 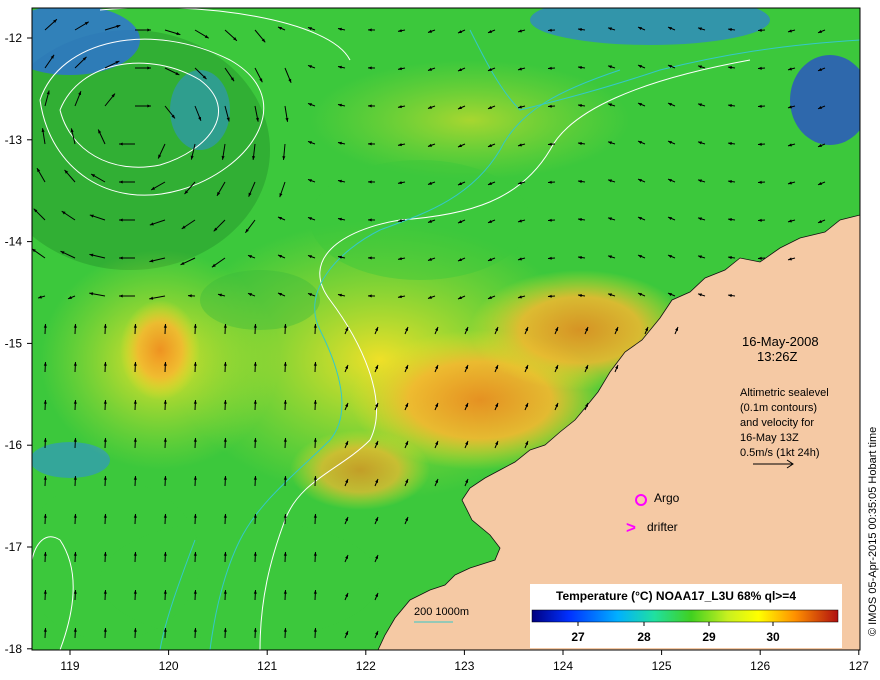 I want to click on lon-tick-label: 119, so click(x=69, y=666).